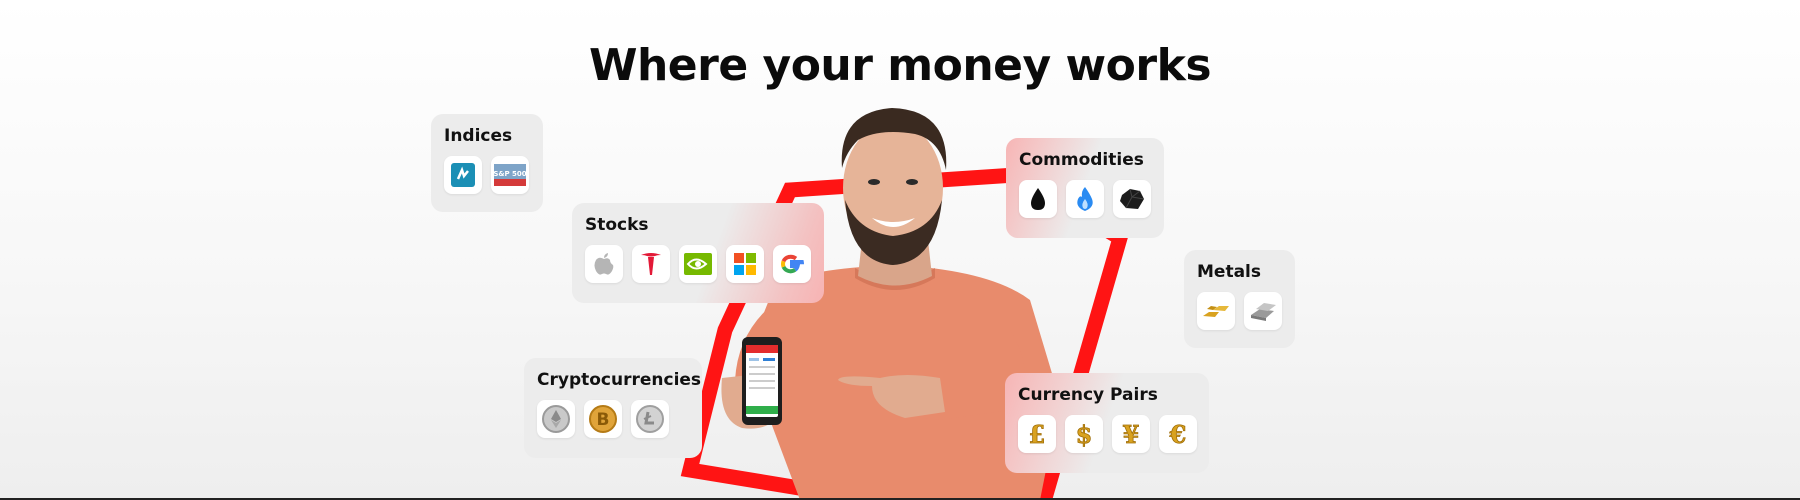 This screenshot has width=1800, height=500. What do you see at coordinates (650, 419) in the screenshot?
I see `litecoin-coin-icon` at bounding box center [650, 419].